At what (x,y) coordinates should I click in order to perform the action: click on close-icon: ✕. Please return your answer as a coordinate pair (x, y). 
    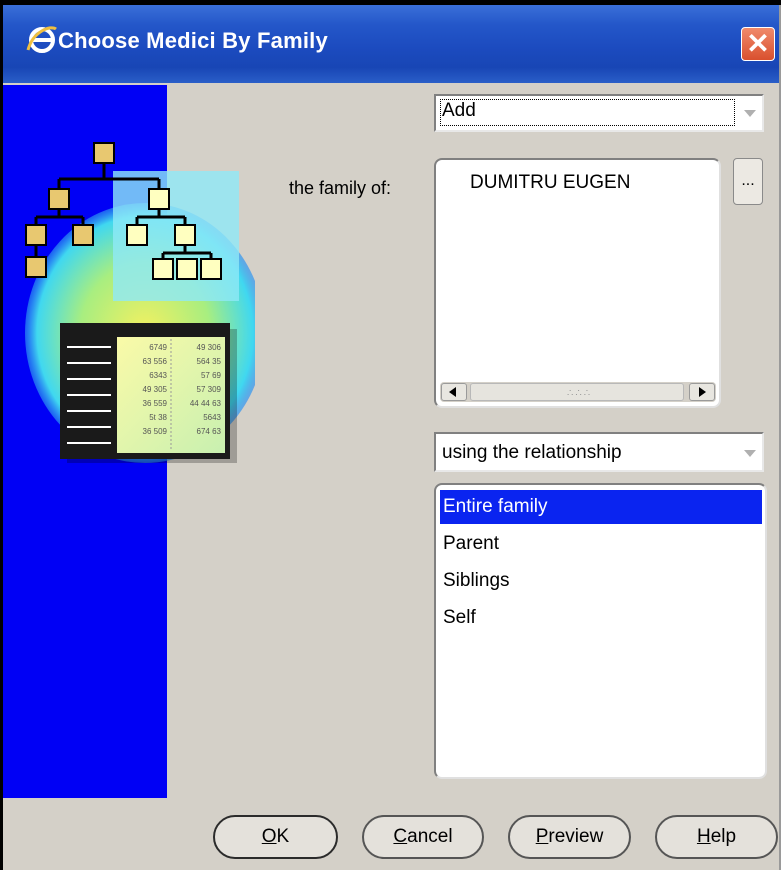
    Looking at the image, I should click on (758, 43).